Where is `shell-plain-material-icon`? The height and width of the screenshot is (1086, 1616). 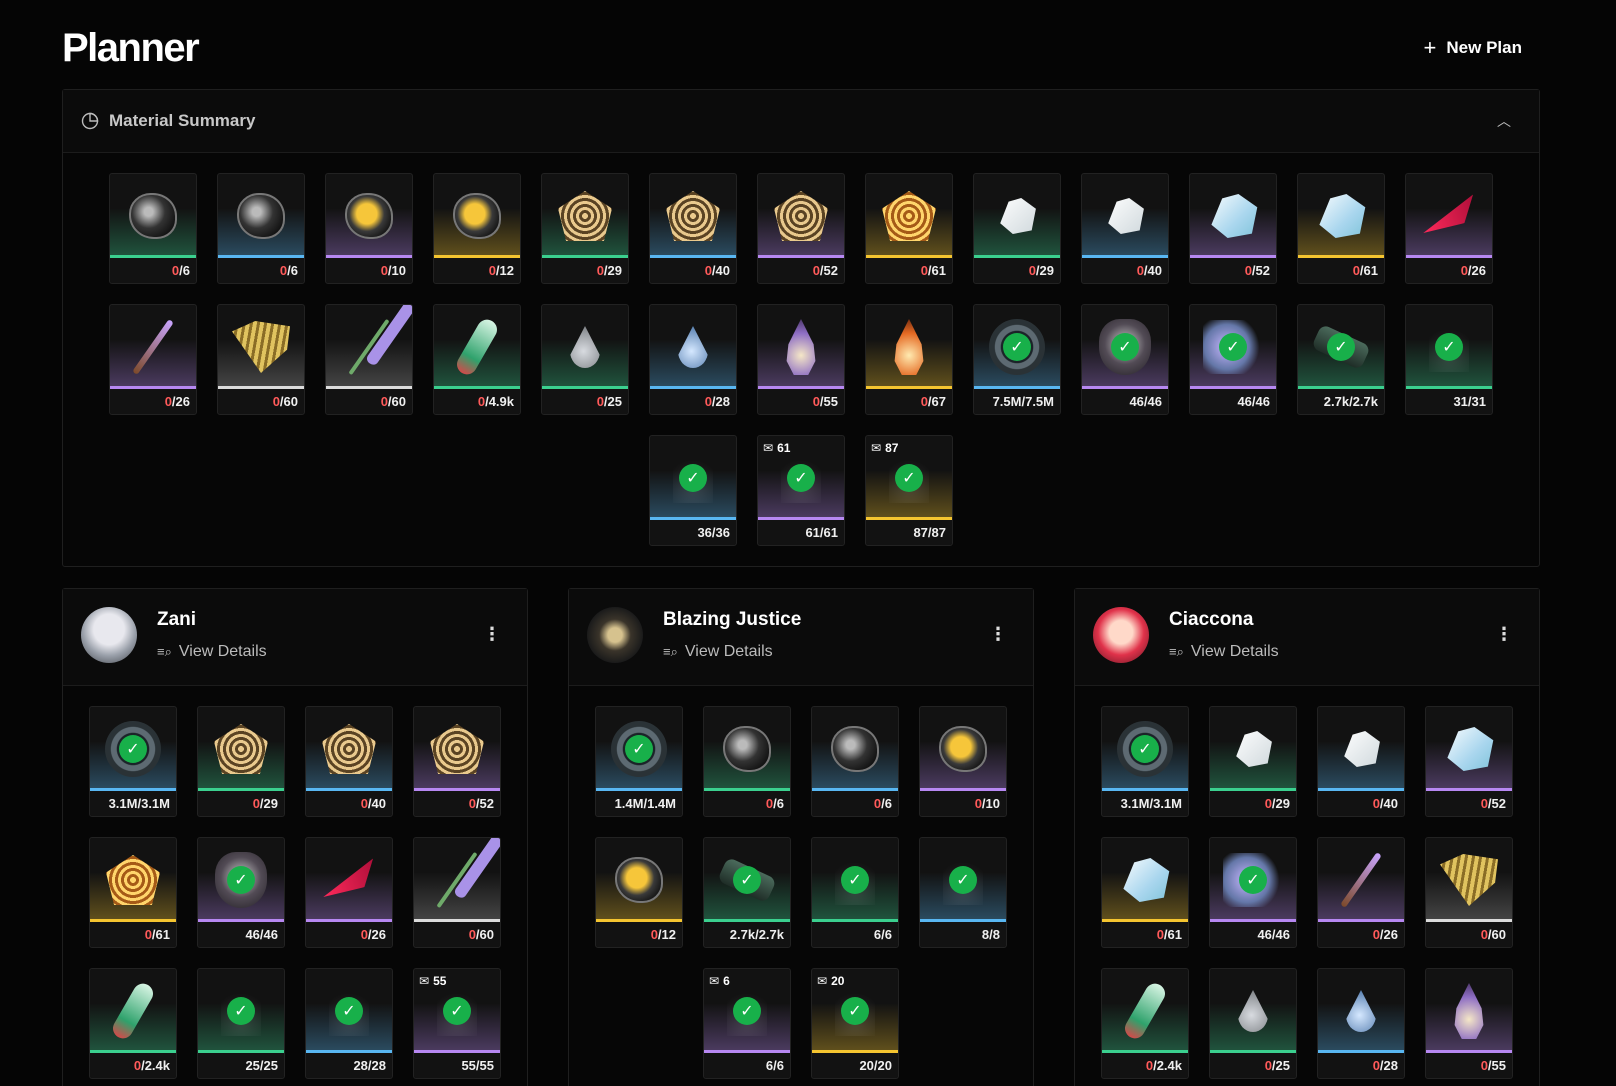 shell-plain-material-icon is located at coordinates (1126, 216).